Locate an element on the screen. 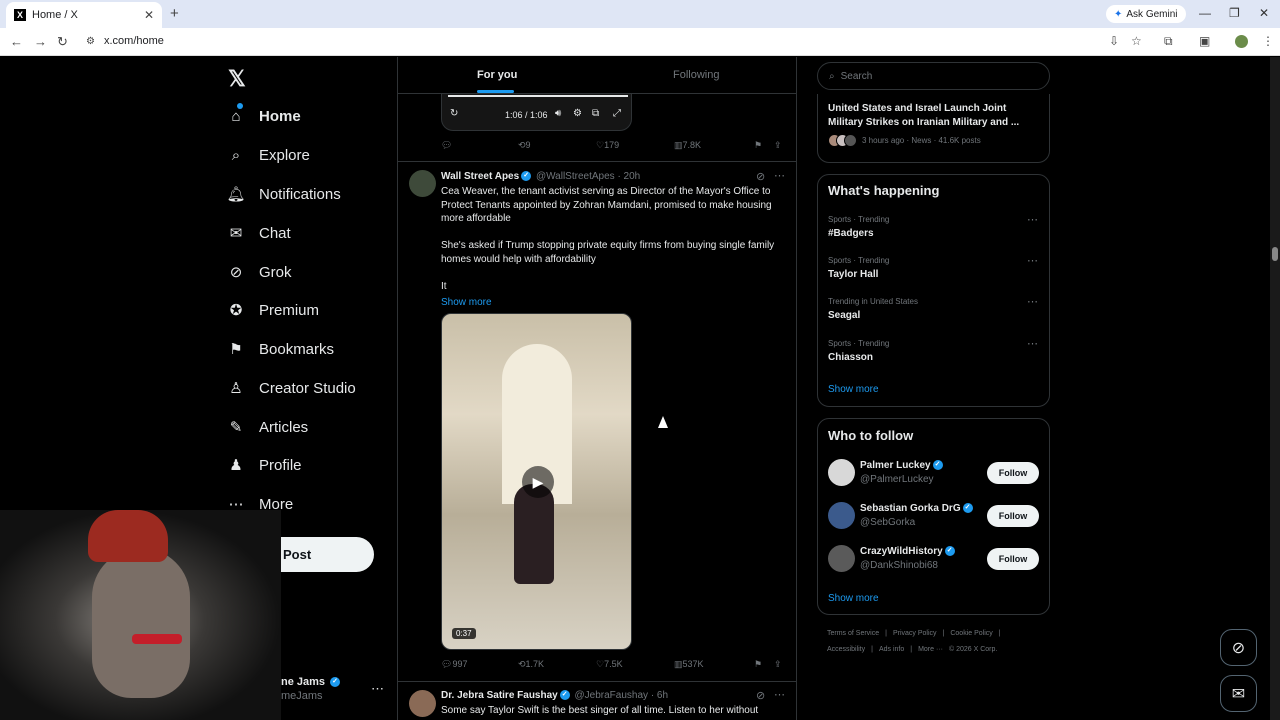  tab-for-you: For you is located at coordinates (497, 75).